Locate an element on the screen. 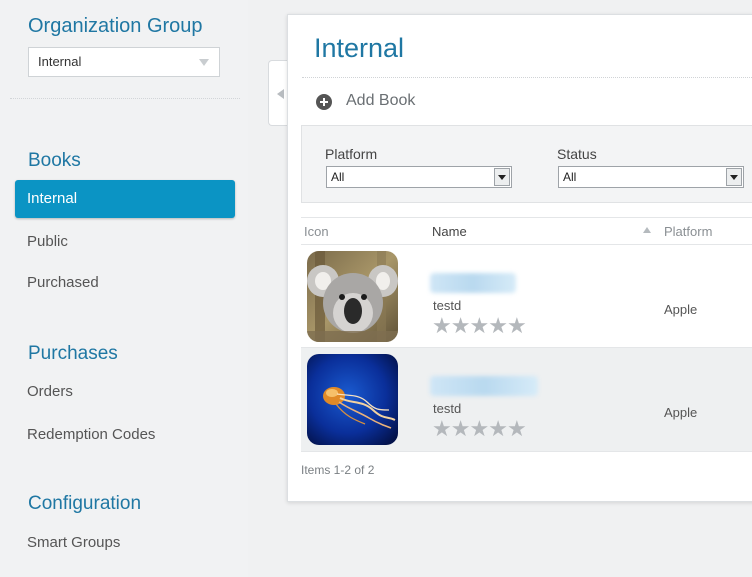 The width and height of the screenshot is (752, 577). sidebar-item-smart-groups: Smart Groups is located at coordinates (73, 542).